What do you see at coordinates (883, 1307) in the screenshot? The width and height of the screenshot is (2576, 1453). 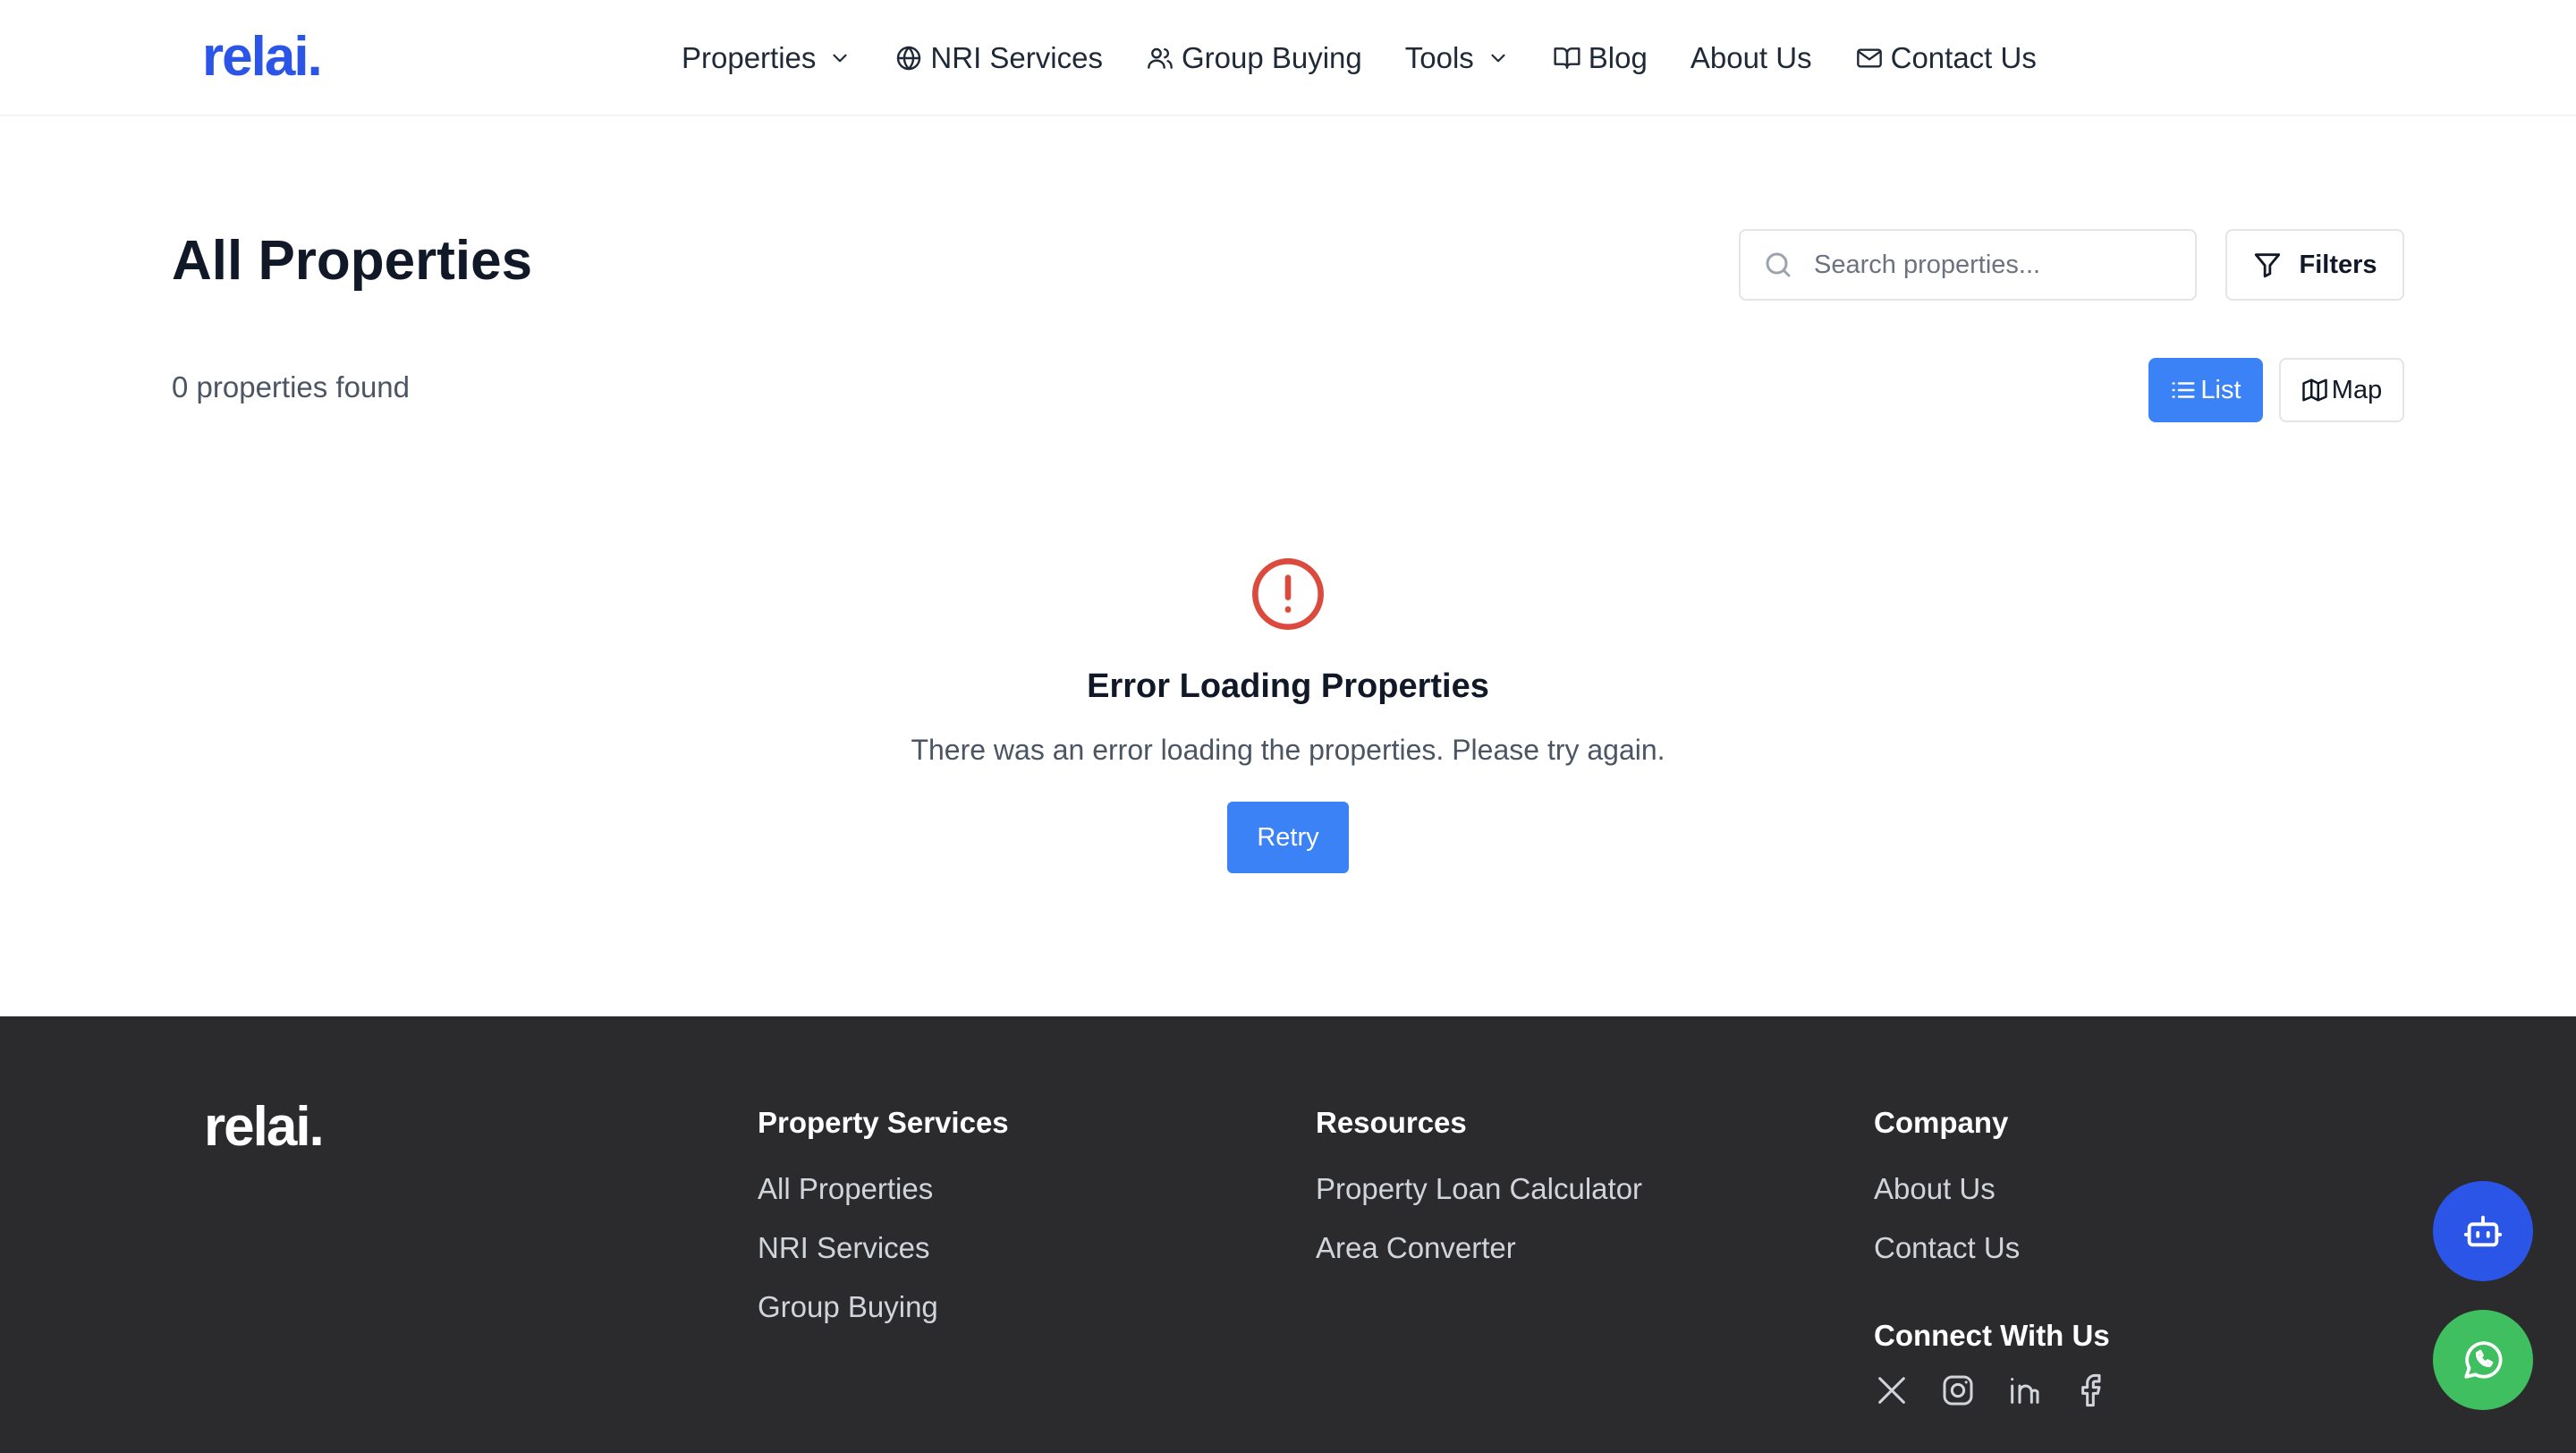 I see `footer-link-group-buying: Group Buying` at bounding box center [883, 1307].